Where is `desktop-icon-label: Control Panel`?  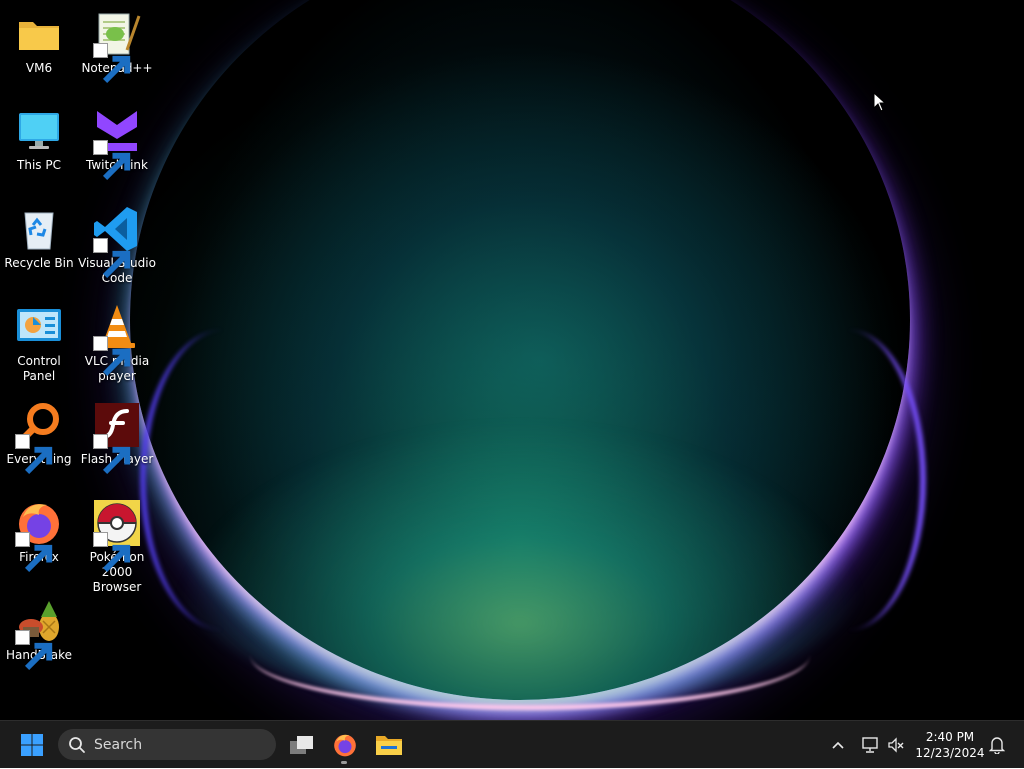
desktop-icon-label: Control Panel is located at coordinates (39, 368).